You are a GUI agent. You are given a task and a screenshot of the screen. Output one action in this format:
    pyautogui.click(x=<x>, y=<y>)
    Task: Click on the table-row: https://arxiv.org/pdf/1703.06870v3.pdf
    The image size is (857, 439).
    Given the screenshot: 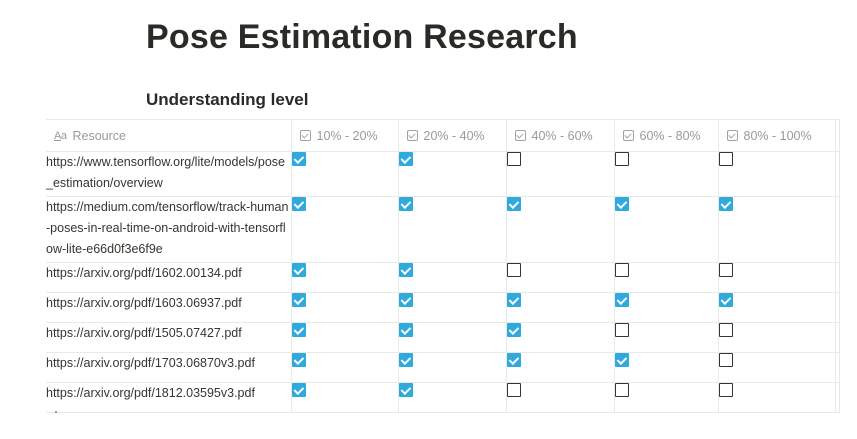 What is the action you would take?
    pyautogui.click(x=443, y=367)
    